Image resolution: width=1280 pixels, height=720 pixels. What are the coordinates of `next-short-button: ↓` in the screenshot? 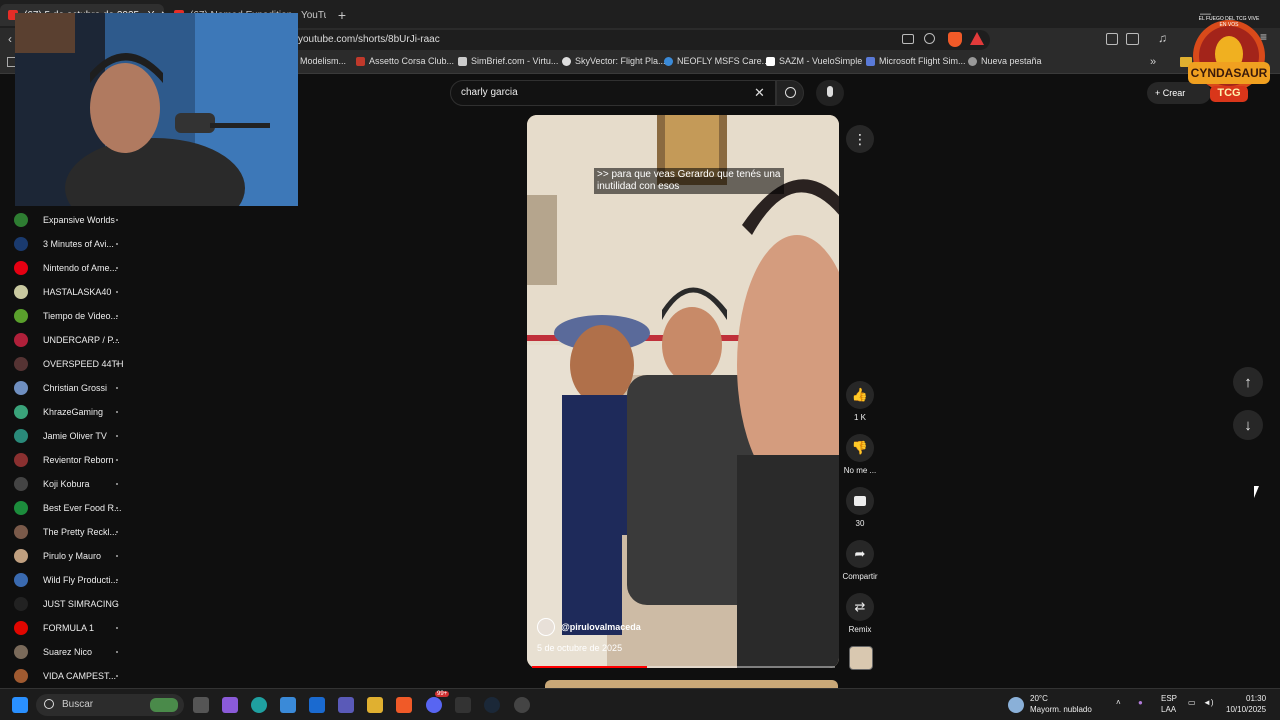 It's located at (1248, 425).